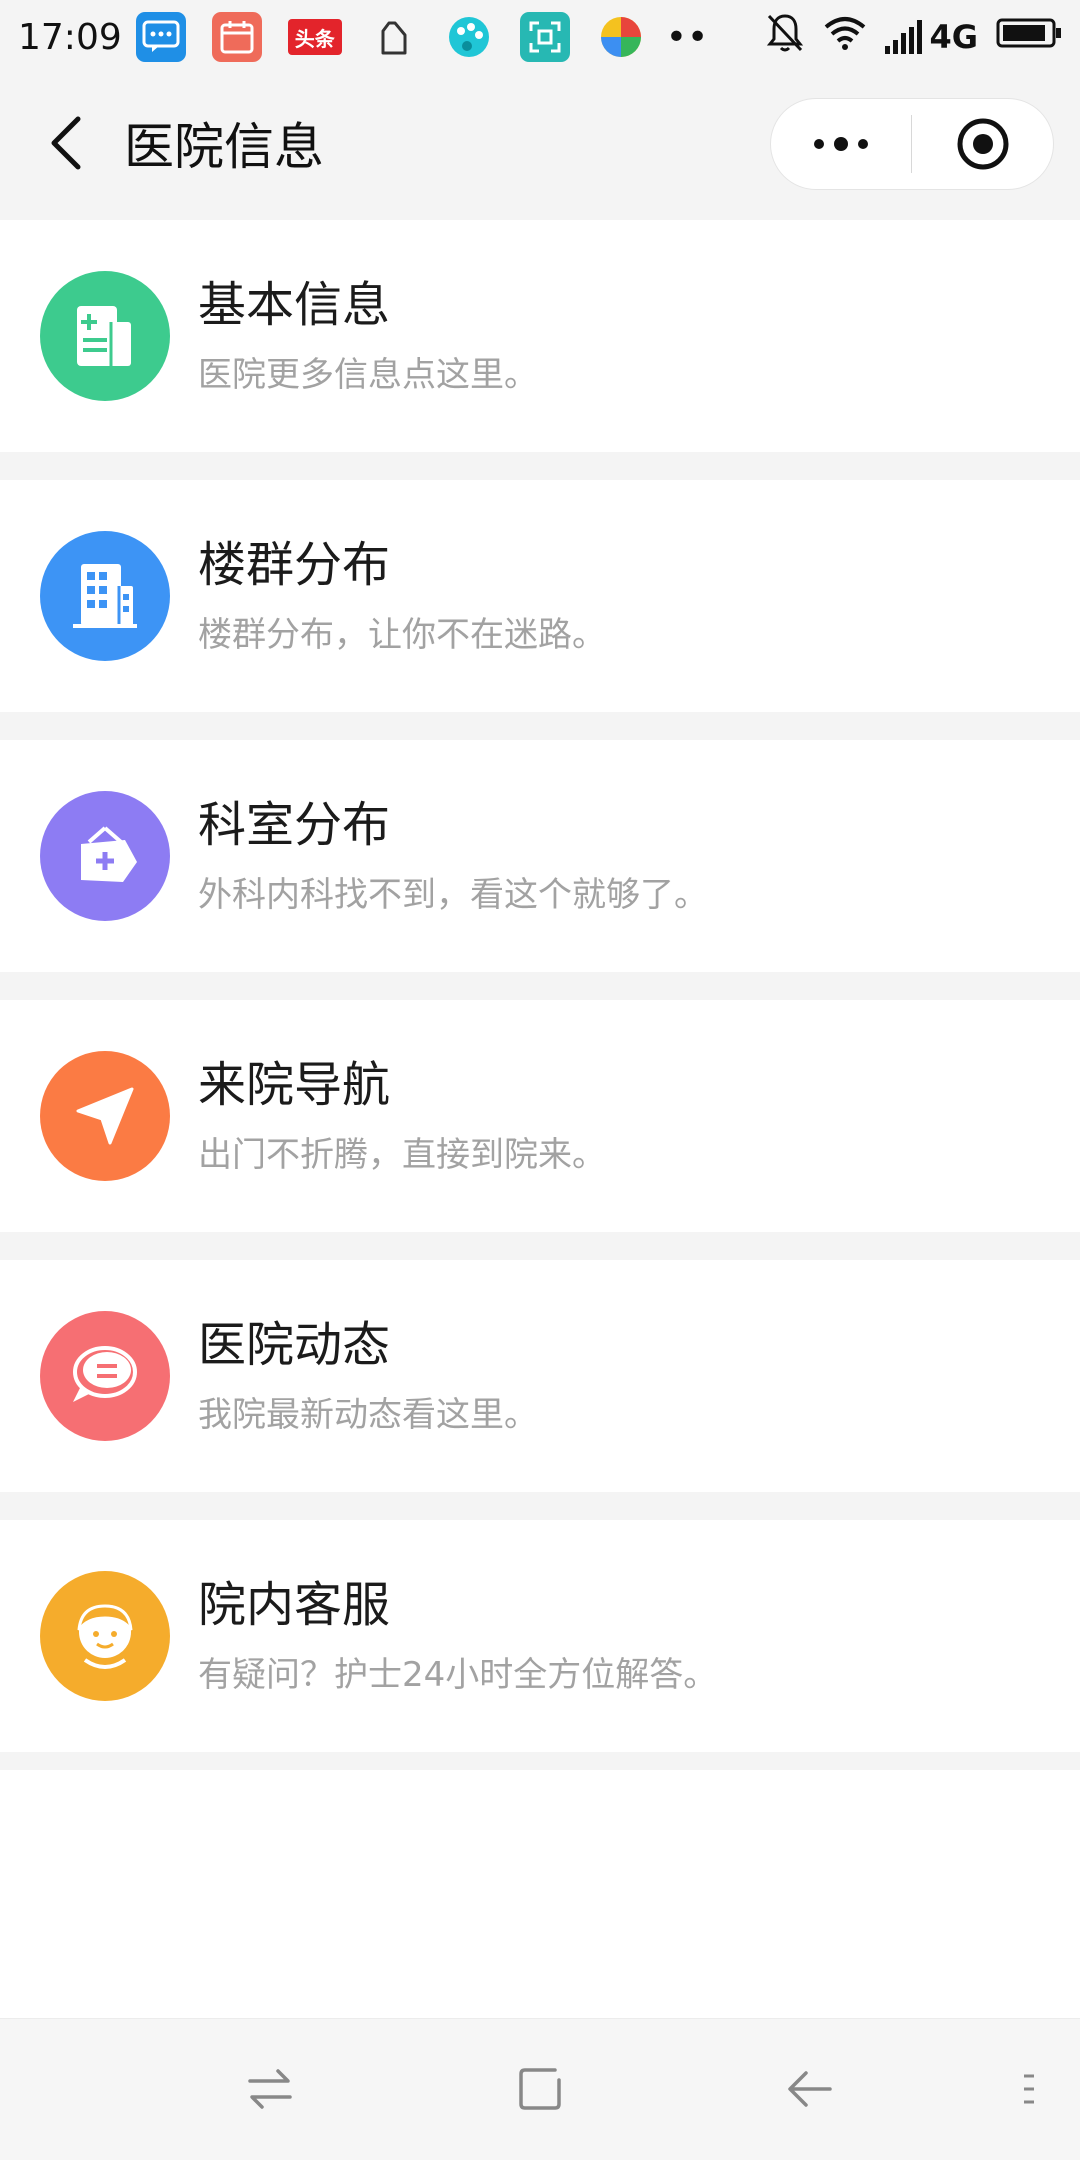 This screenshot has height=2160, width=1080. What do you see at coordinates (458, 1675) in the screenshot?
I see `item-subtitle: 有疑问？护士24小时全方位解答。` at bounding box center [458, 1675].